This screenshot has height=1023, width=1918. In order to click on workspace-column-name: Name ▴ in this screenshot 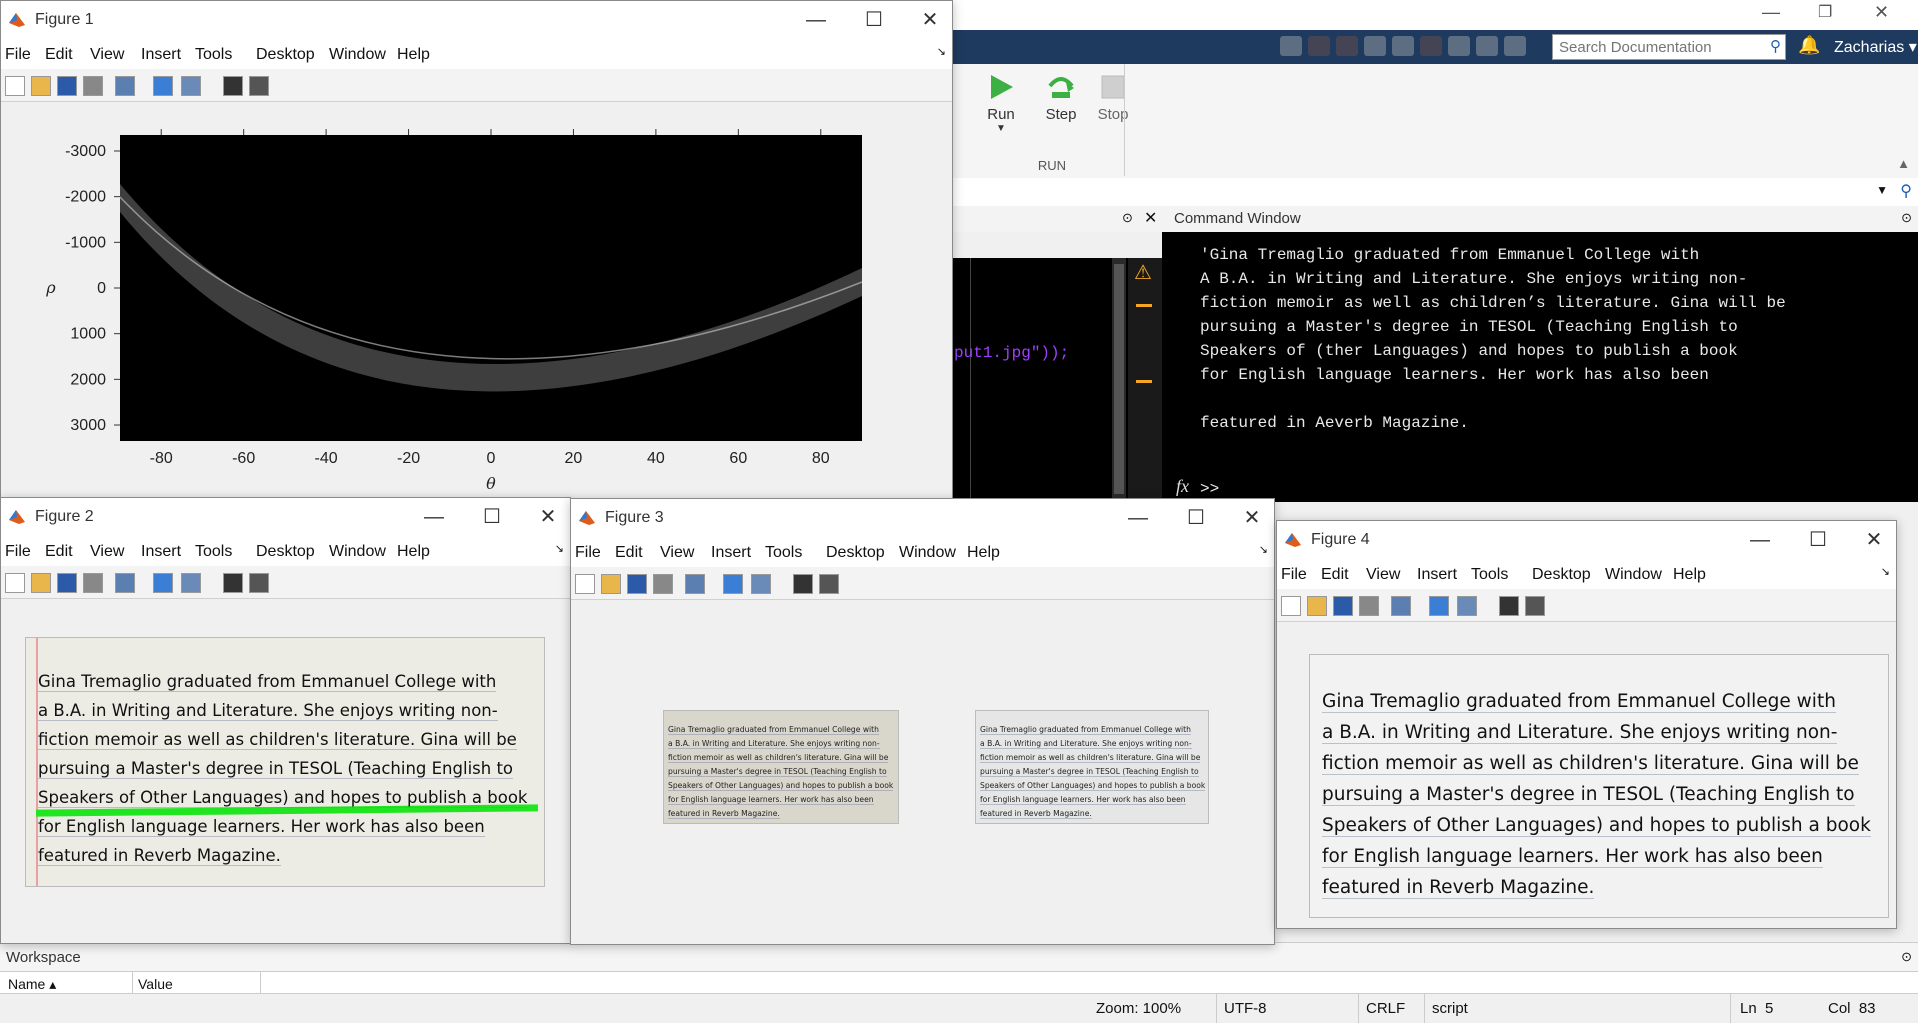, I will do `click(32, 984)`.